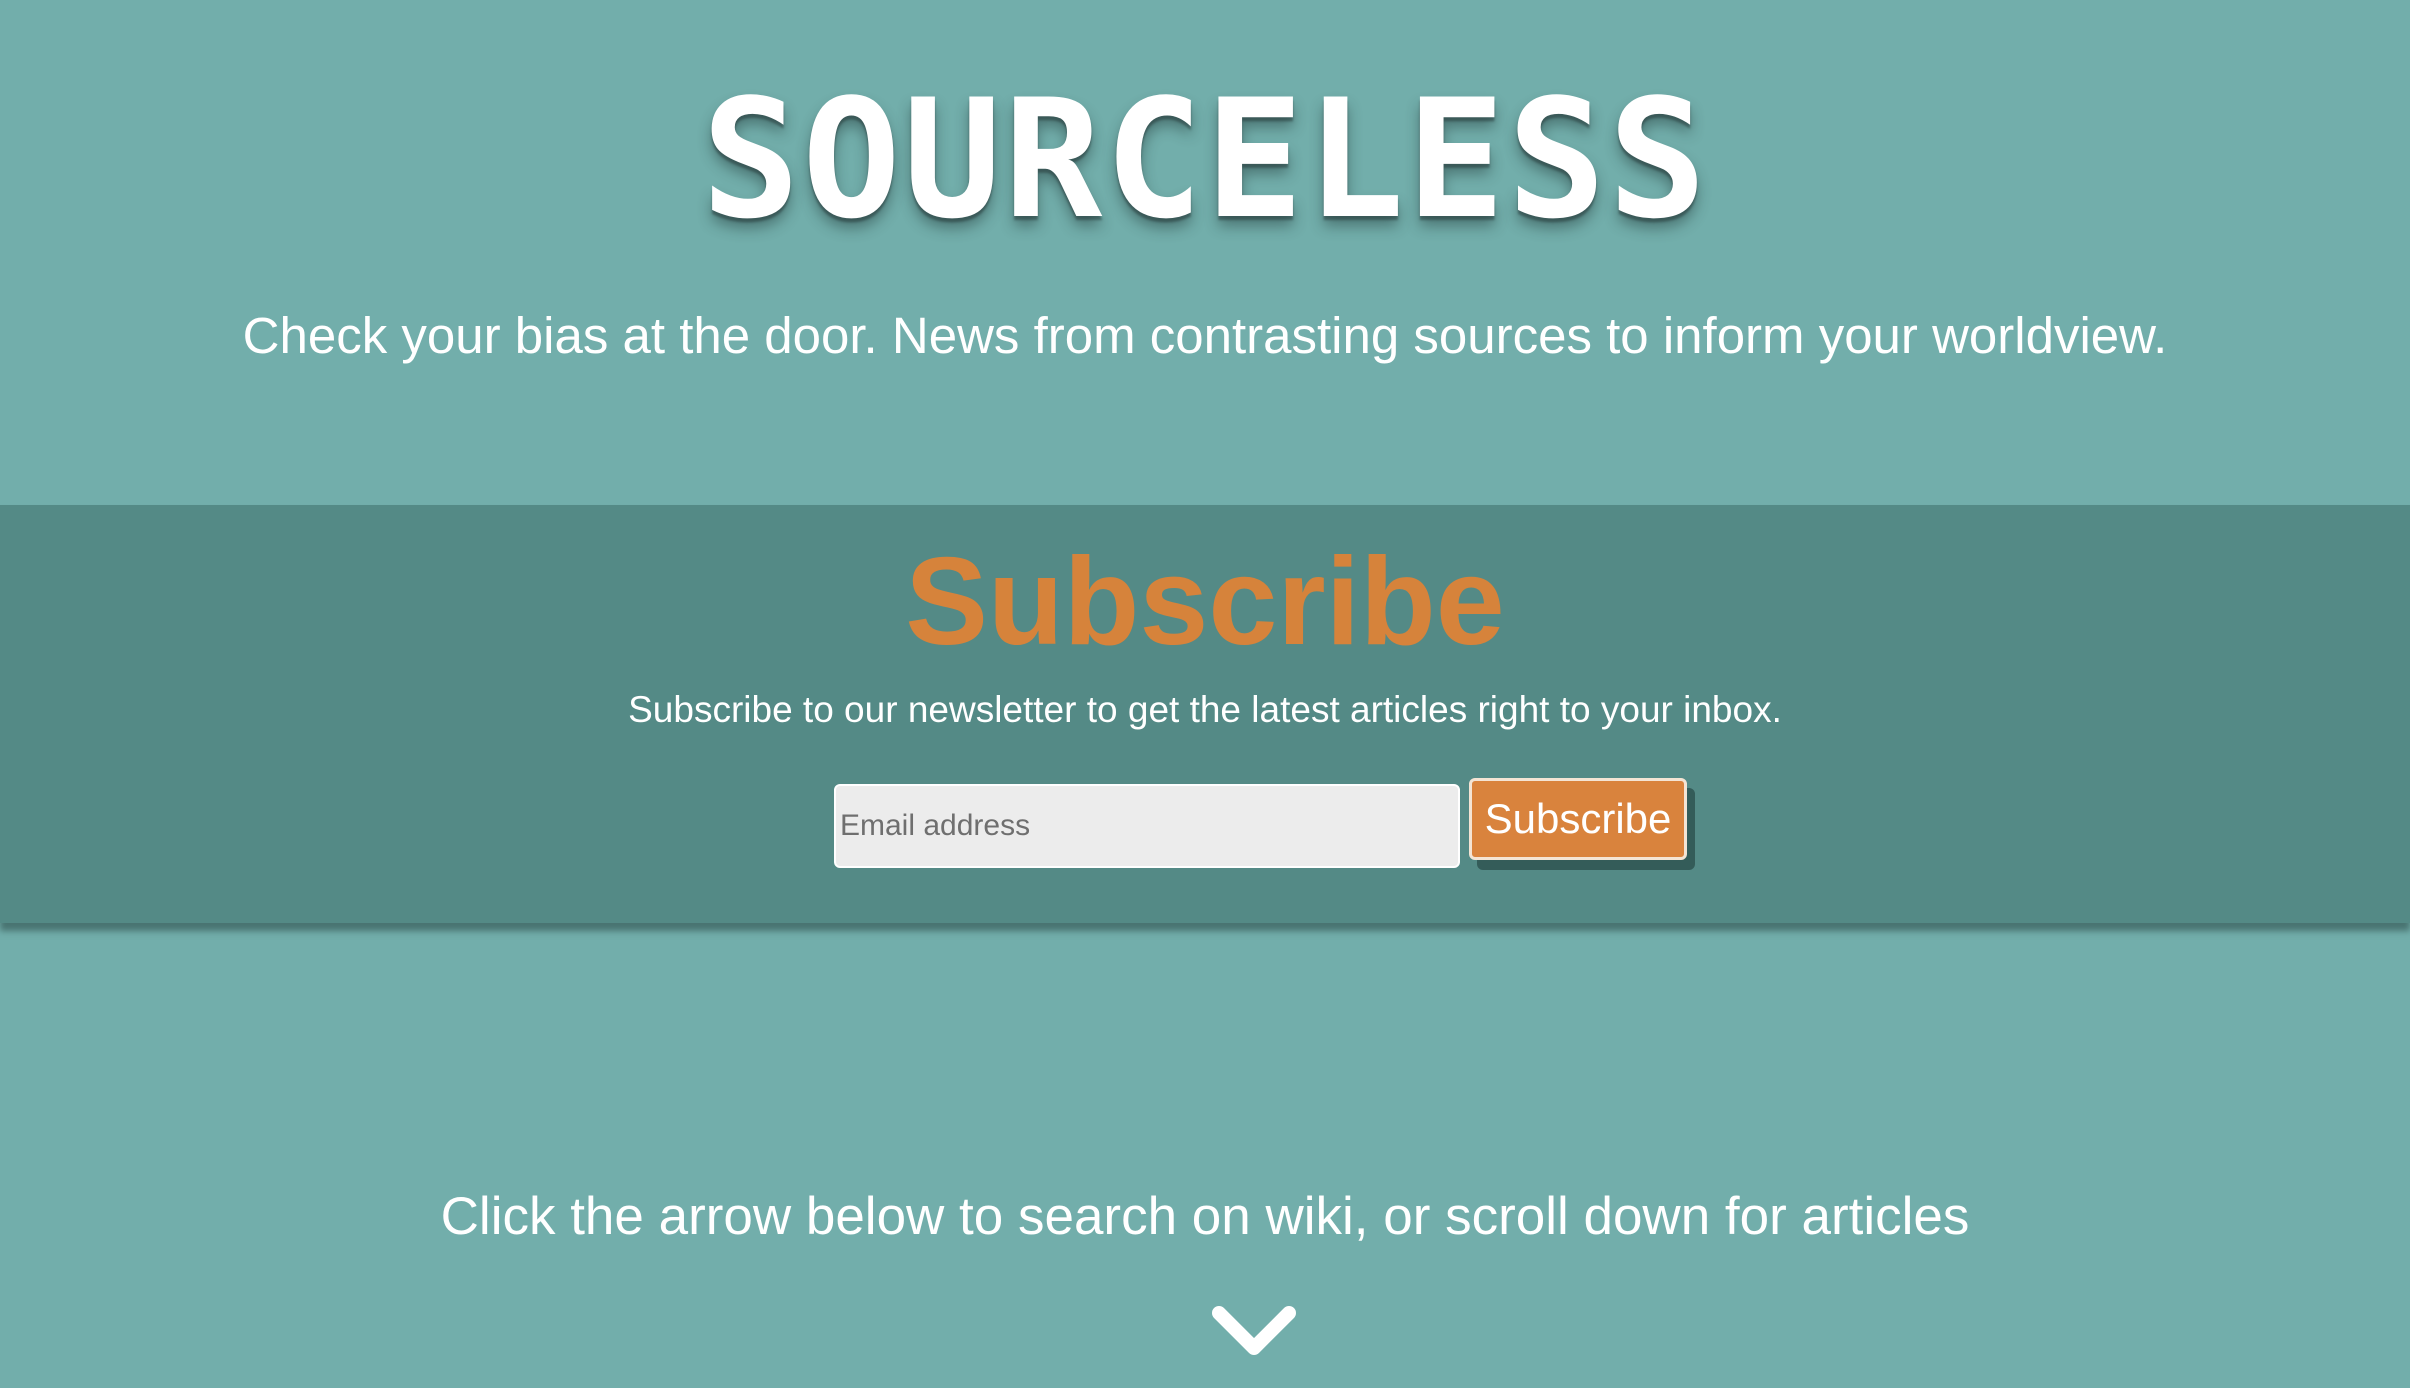  I want to click on site-logo: SOURCELESS, so click(1205, 160).